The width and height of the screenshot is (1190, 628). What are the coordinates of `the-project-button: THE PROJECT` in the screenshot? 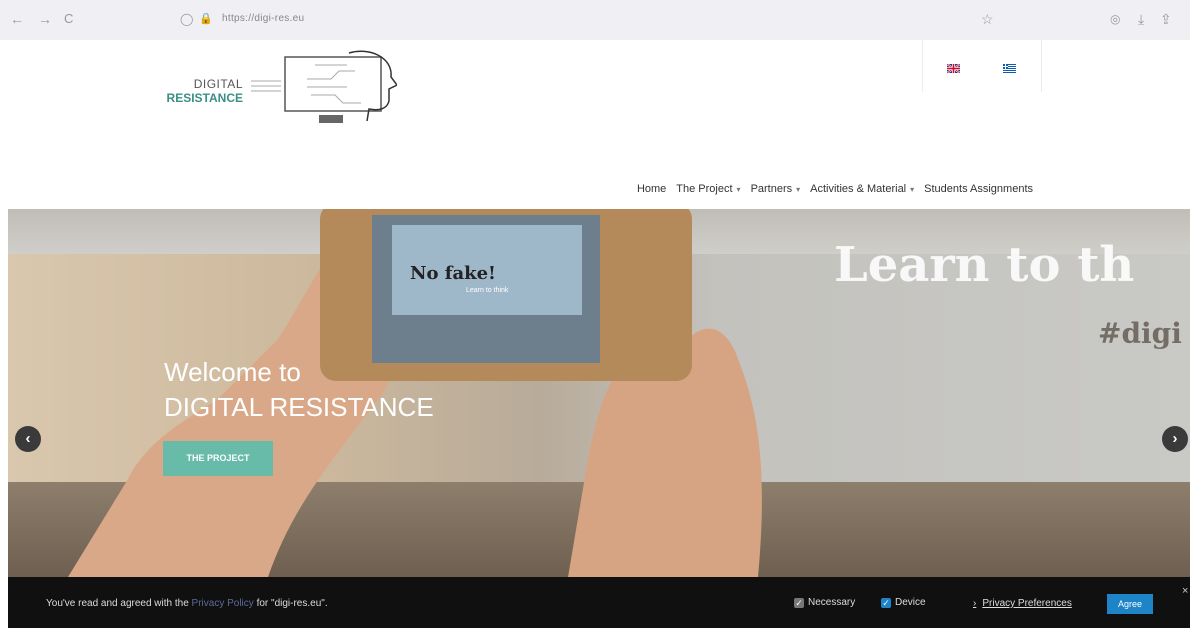 It's located at (218, 458).